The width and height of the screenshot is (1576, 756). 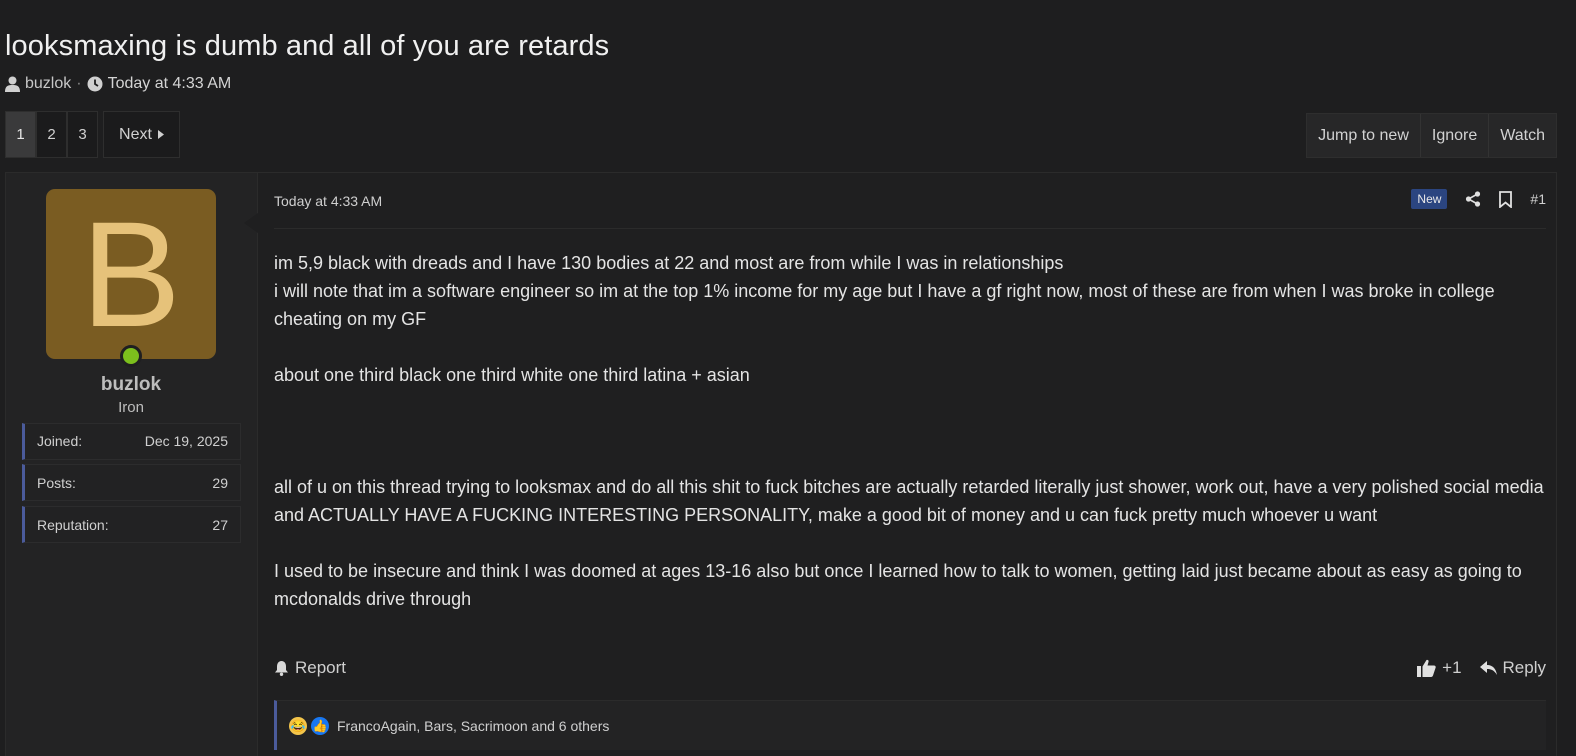 What do you see at coordinates (281, 668) in the screenshot?
I see `bell-icon` at bounding box center [281, 668].